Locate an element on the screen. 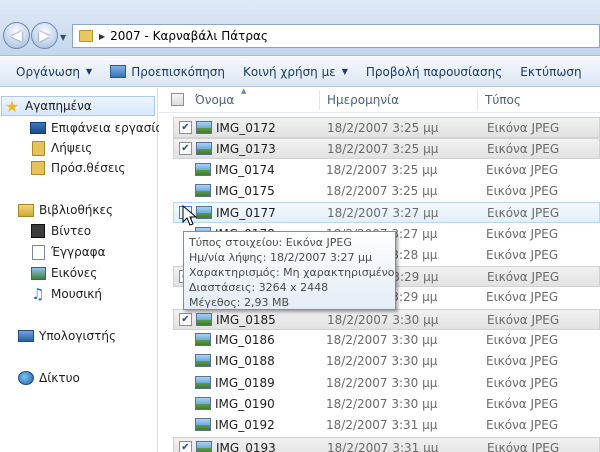 The image size is (600, 452). sidebar-item-music: ♫ Μουσική is located at coordinates (66, 294).